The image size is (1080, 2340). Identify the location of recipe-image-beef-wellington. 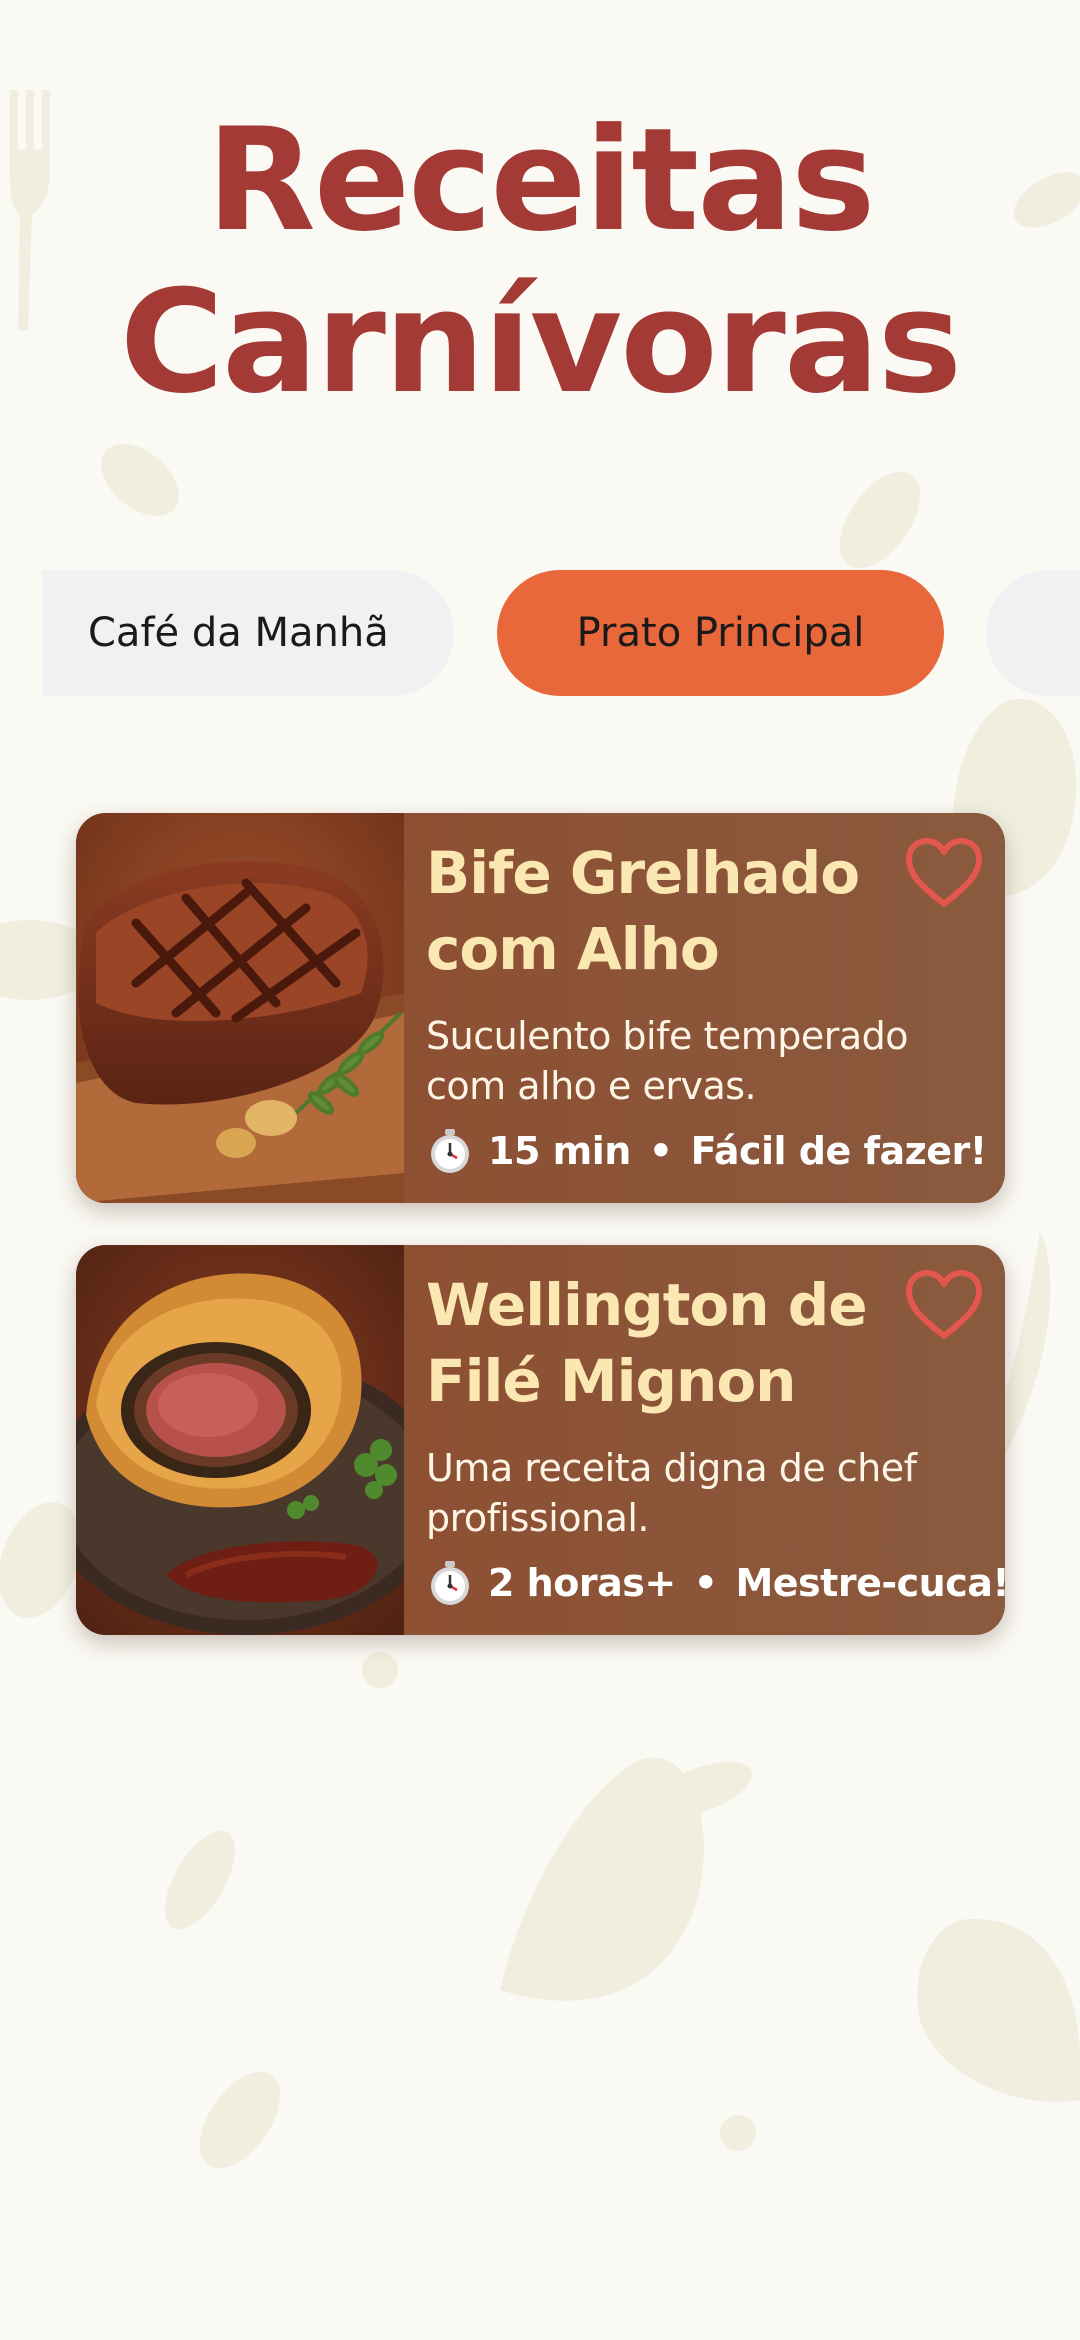
(240, 1440).